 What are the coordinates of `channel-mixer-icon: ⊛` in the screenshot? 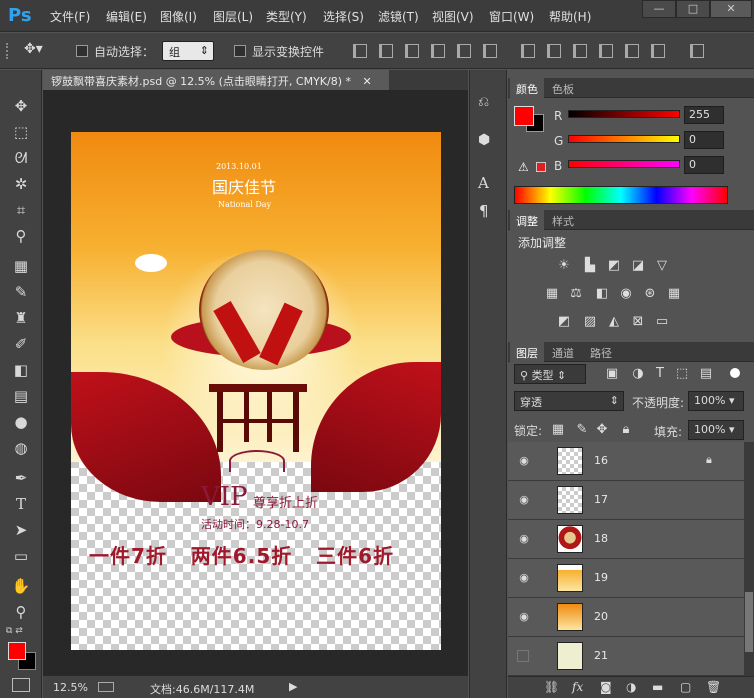 It's located at (650, 294).